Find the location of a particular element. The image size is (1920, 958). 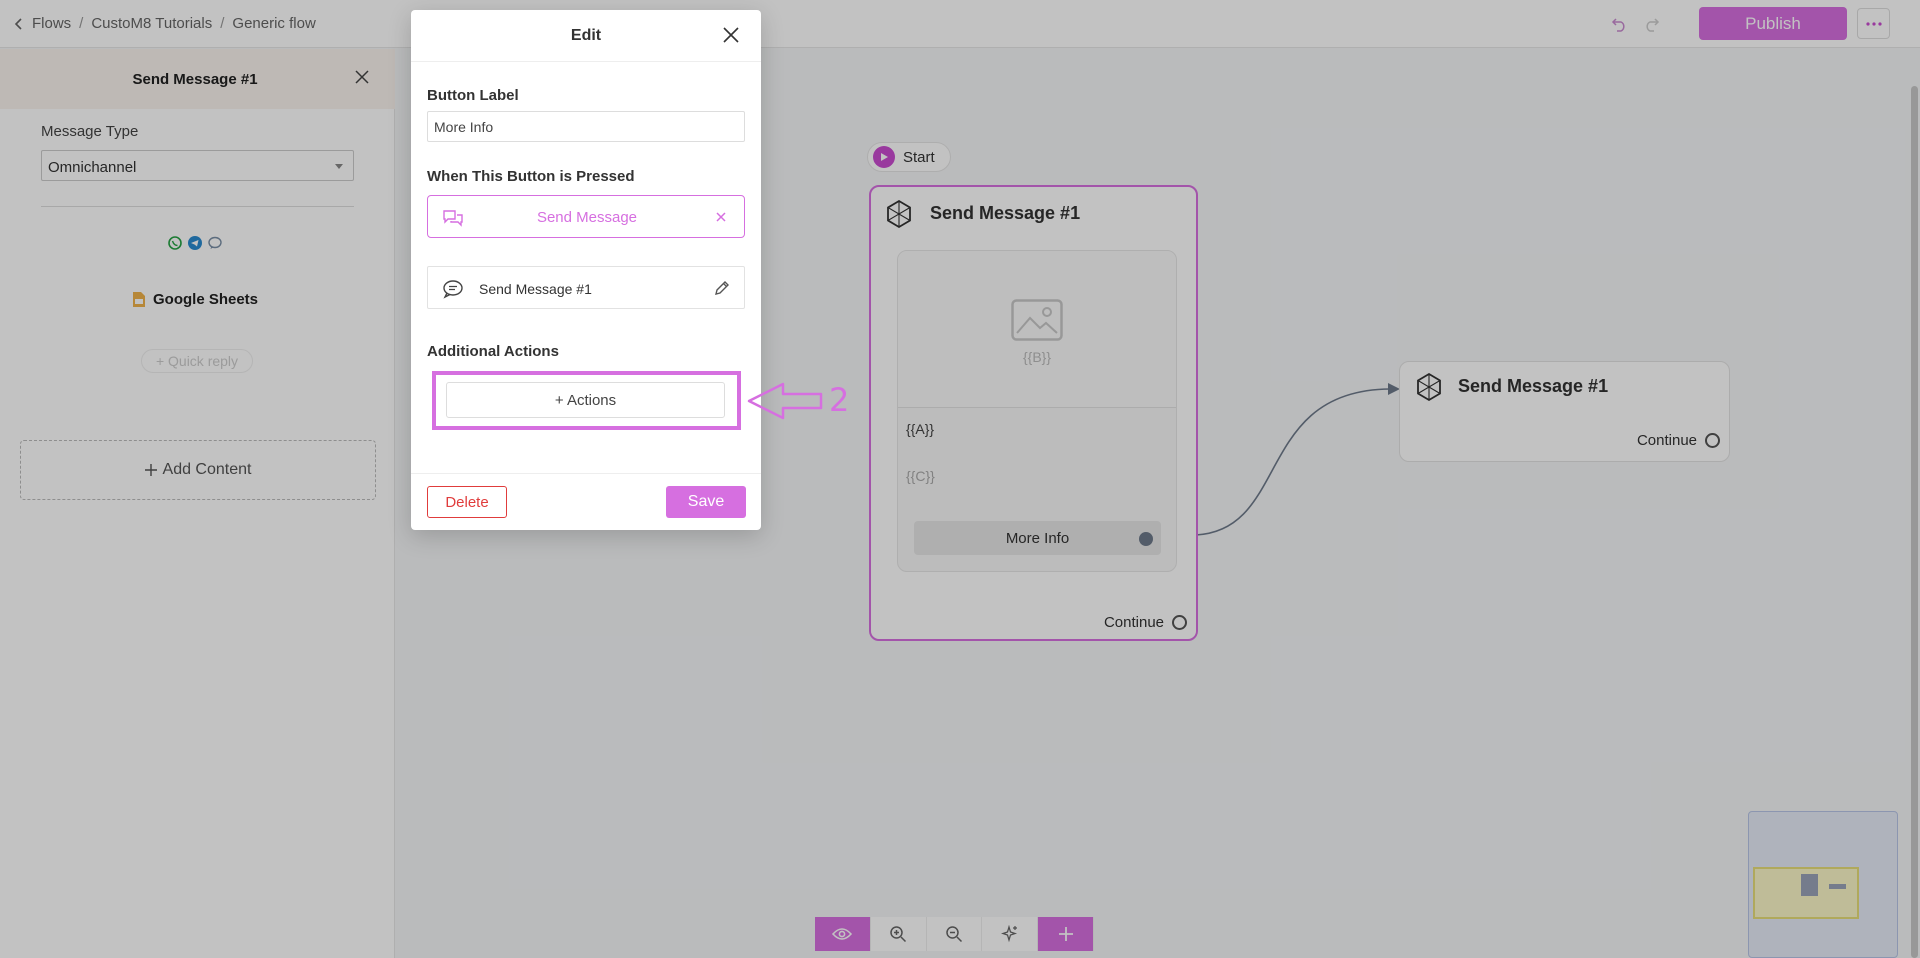

pressed-action-label: Send Message is located at coordinates (587, 217).